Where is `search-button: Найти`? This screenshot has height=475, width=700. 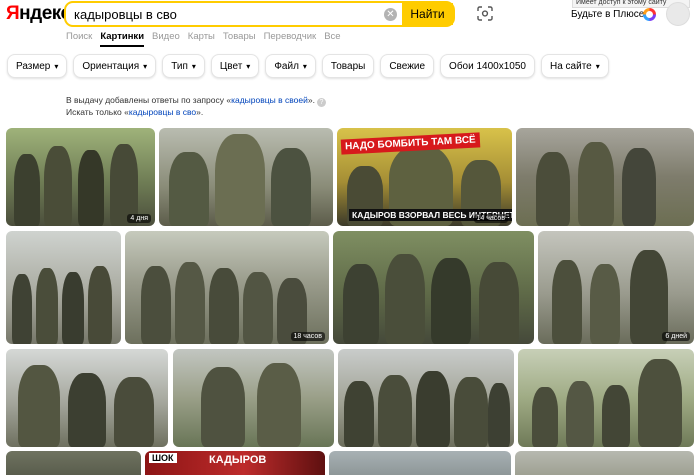
search-button: Найти is located at coordinates (427, 14).